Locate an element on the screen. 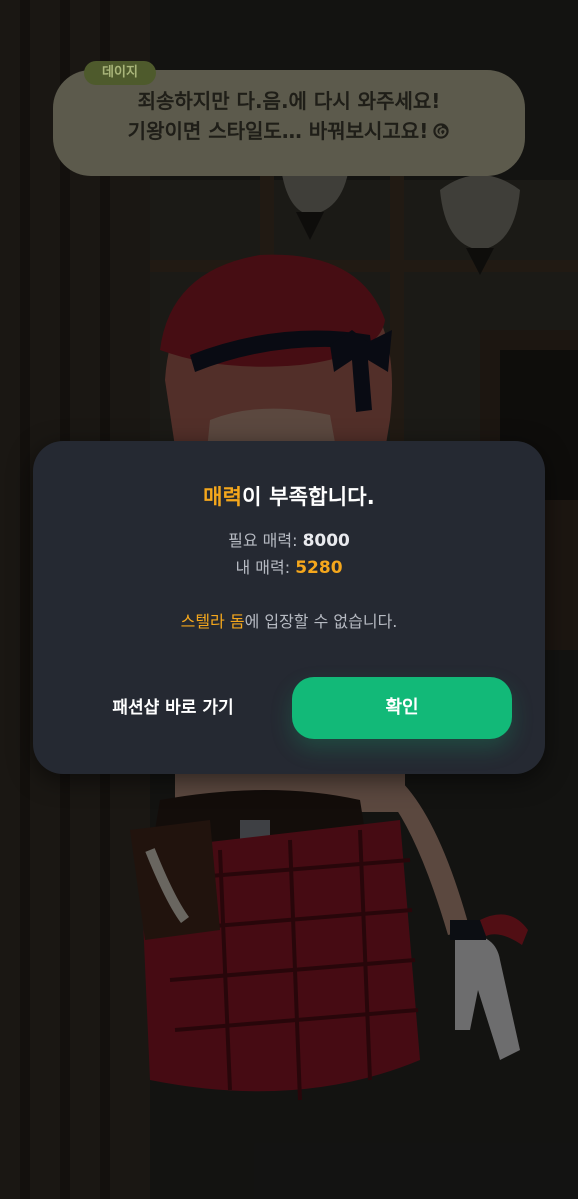 This screenshot has width=578, height=1199. dialog-title: 매력이 부족합니다. is located at coordinates (289, 496).